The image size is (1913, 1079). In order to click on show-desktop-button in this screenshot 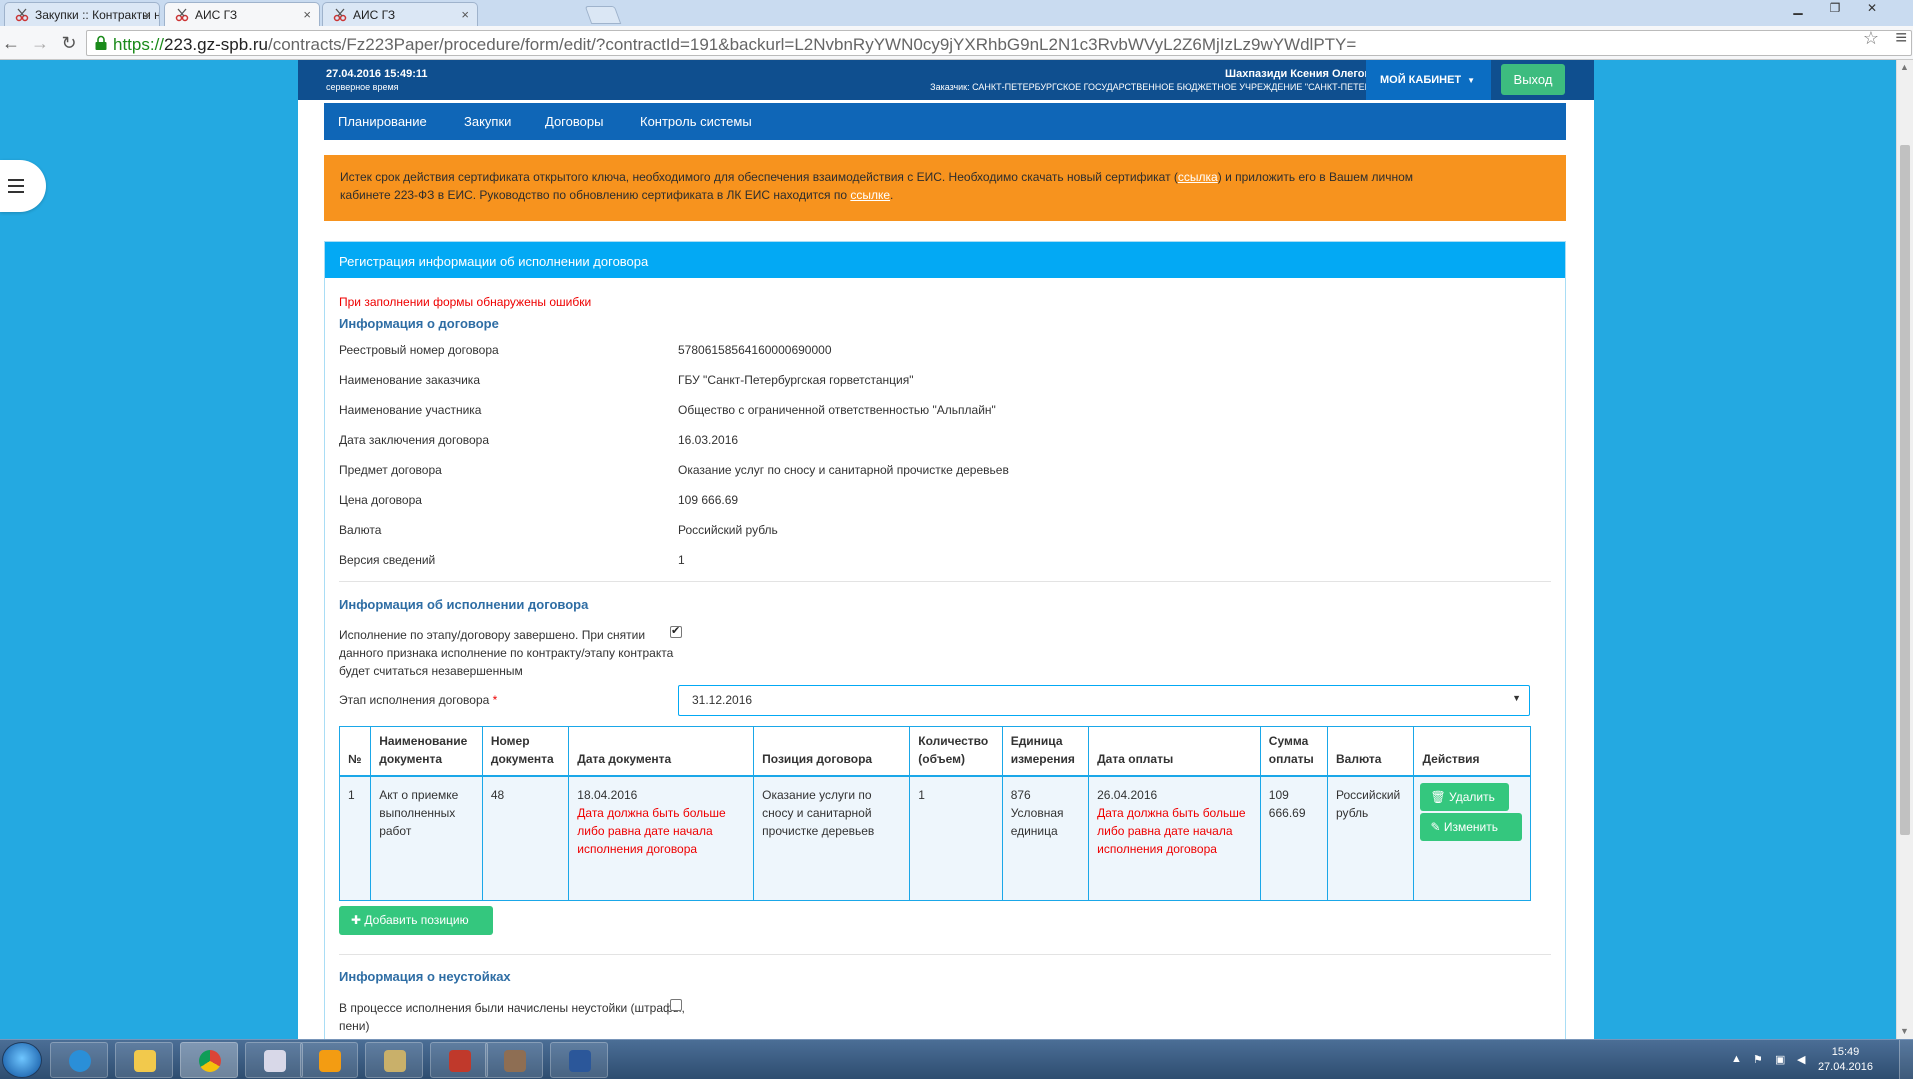, I will do `click(1906, 1059)`.